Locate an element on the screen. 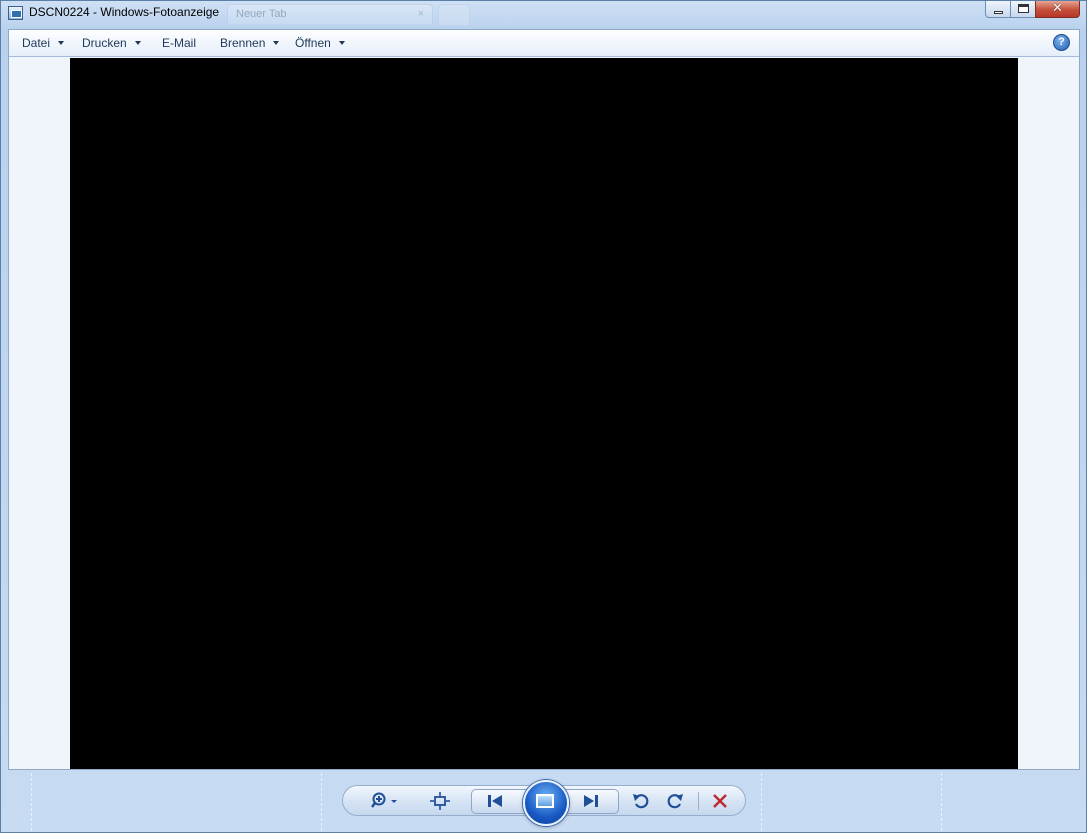  menu-datei-label: Datei is located at coordinates (36, 43).